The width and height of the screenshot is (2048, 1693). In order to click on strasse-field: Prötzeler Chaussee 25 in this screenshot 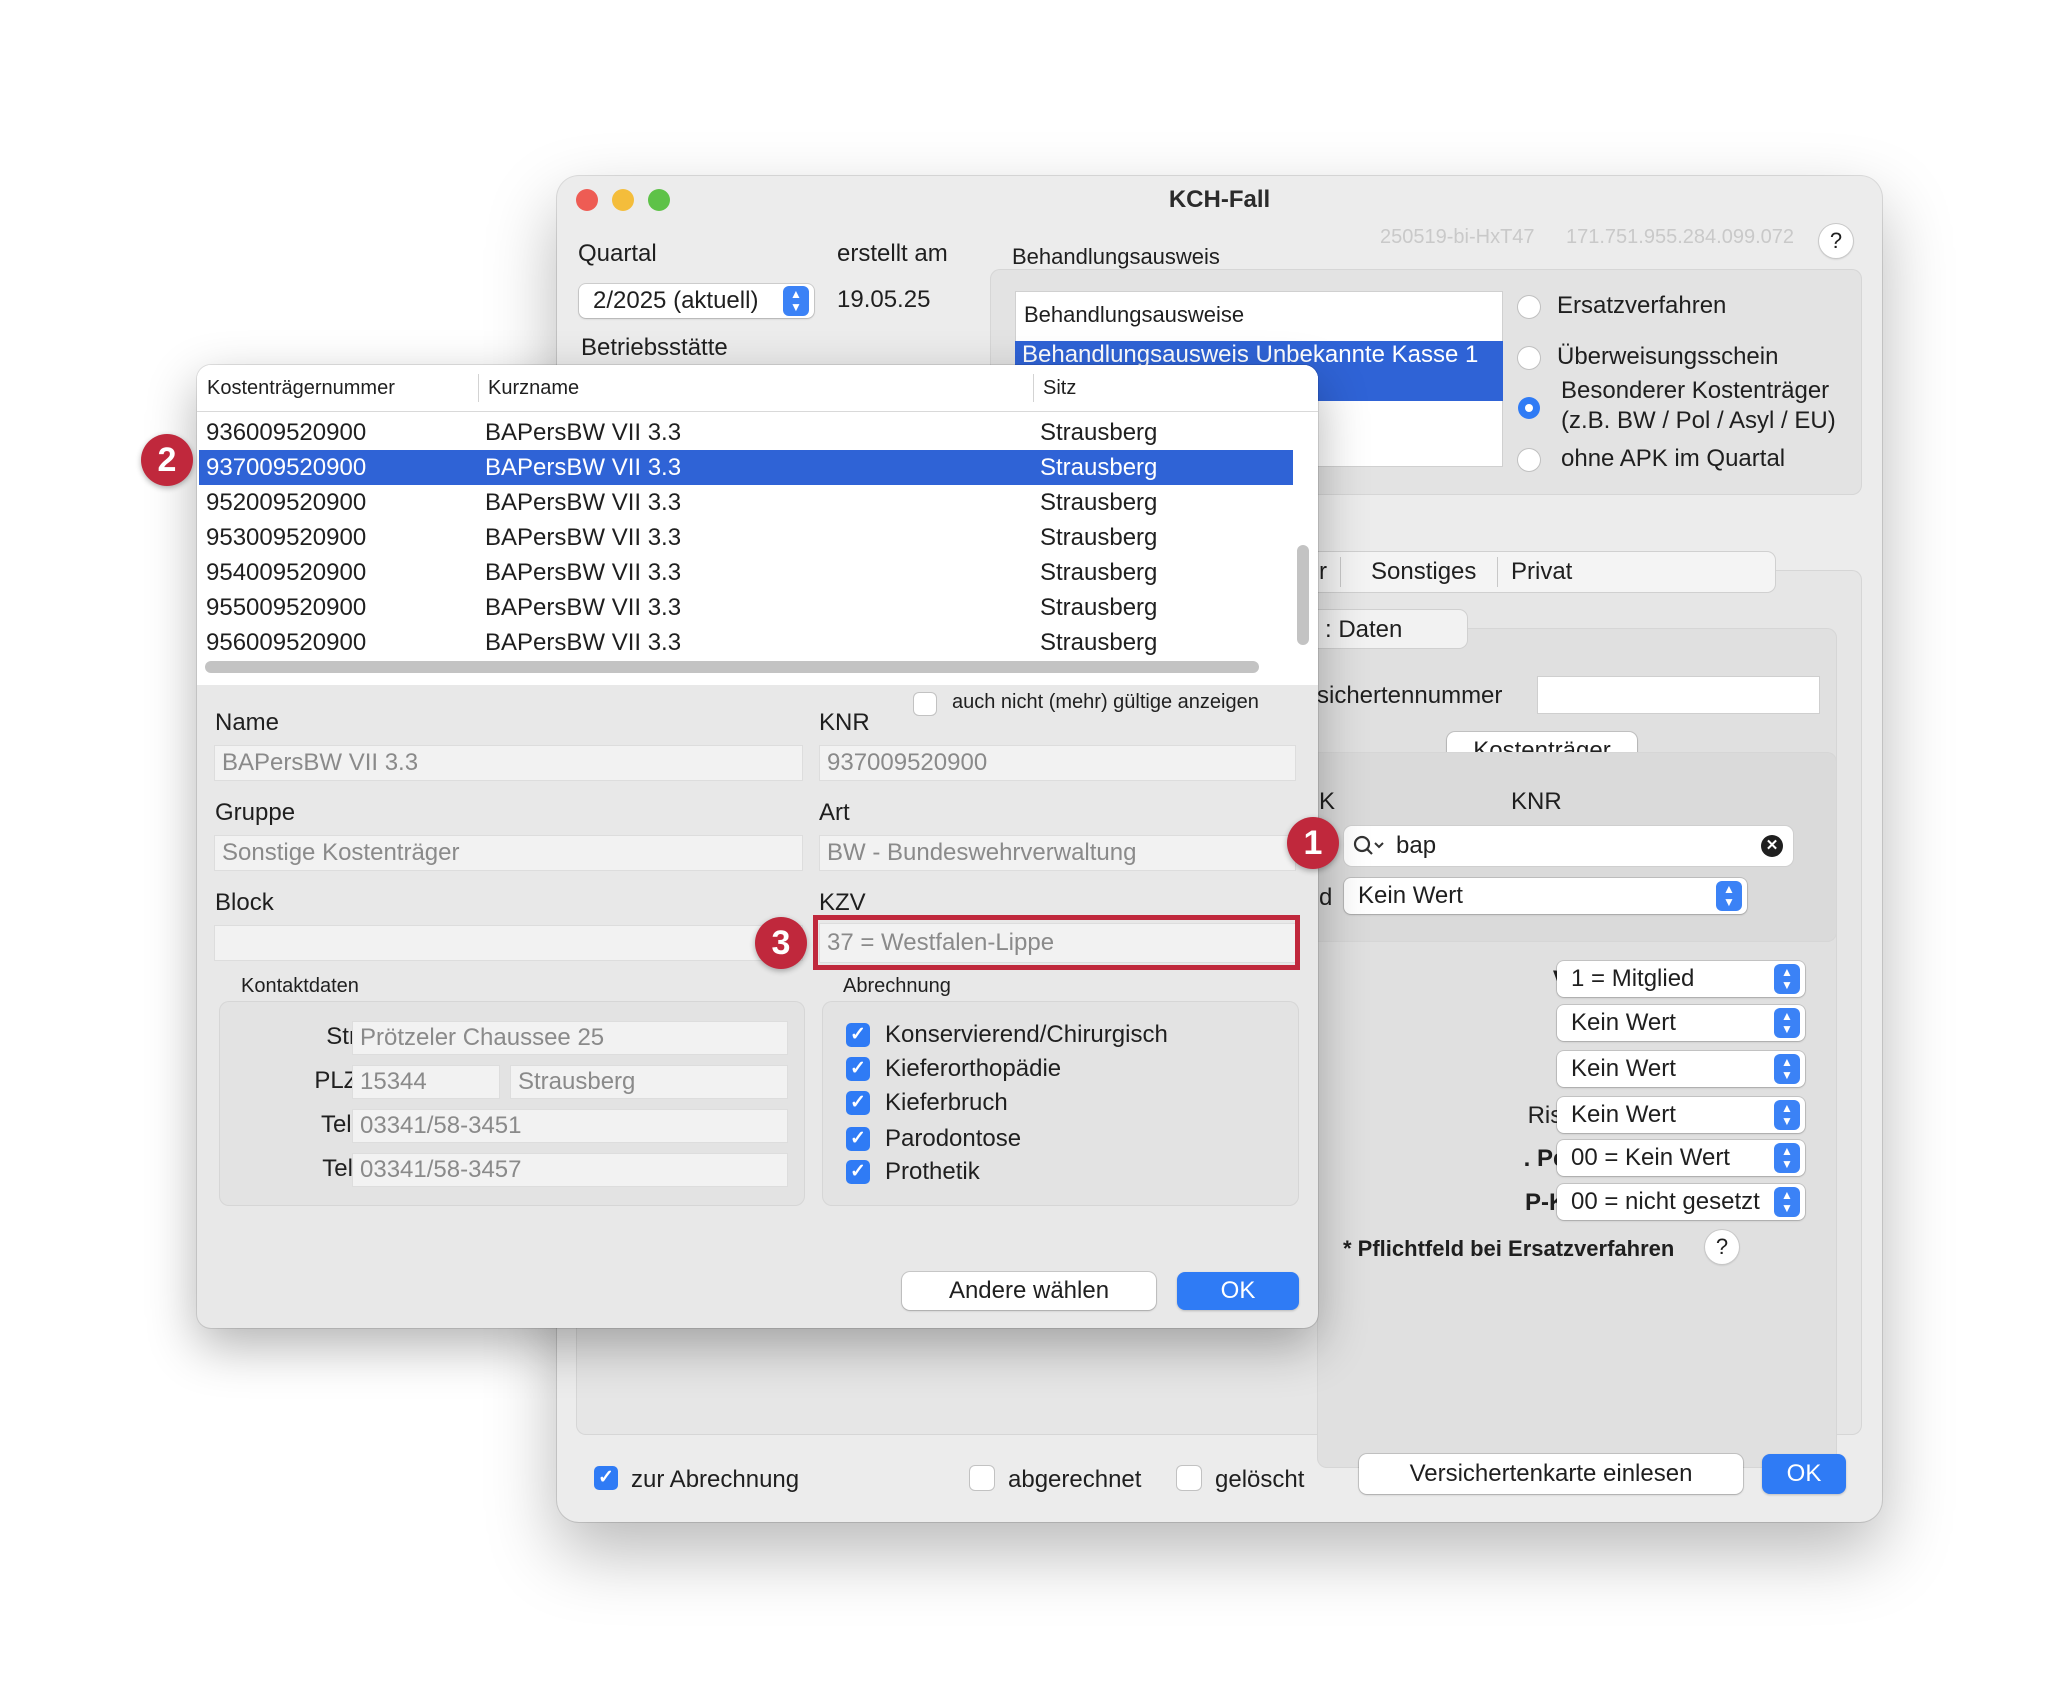, I will do `click(570, 1038)`.